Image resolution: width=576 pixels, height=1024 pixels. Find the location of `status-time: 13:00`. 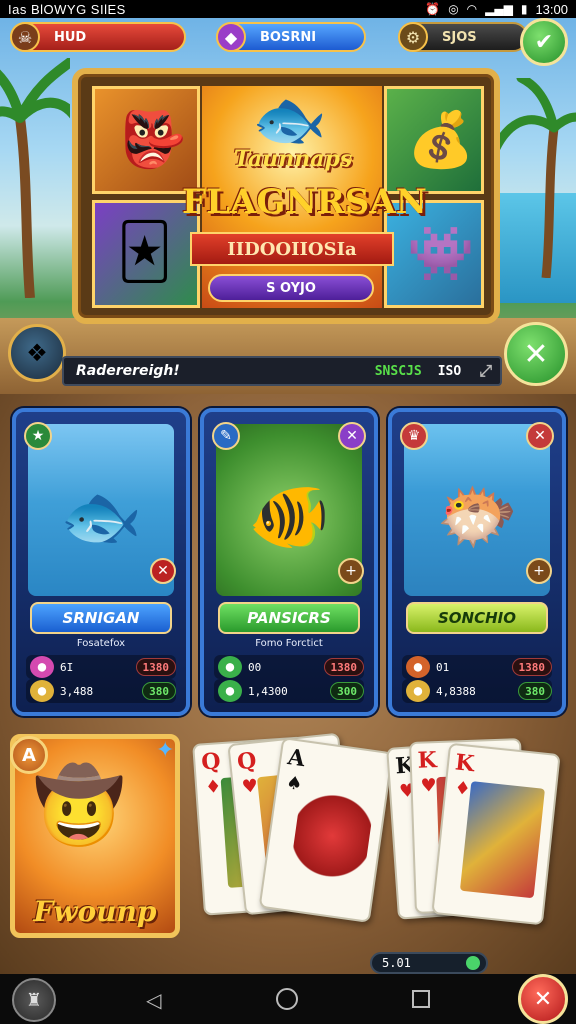

status-time: 13:00 is located at coordinates (551, 9).